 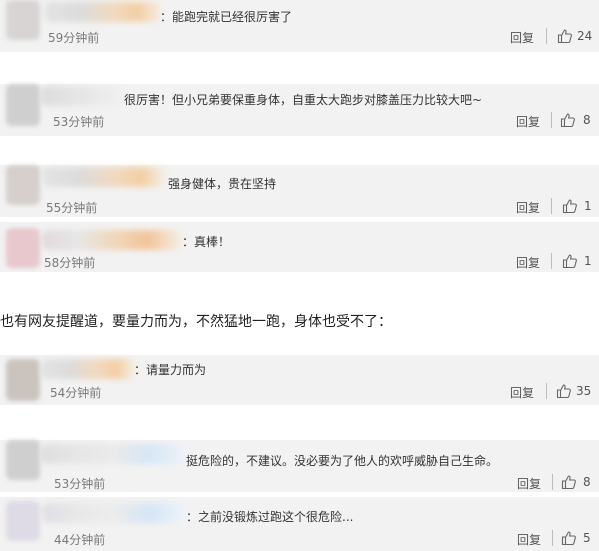 What do you see at coordinates (76, 393) in the screenshot?
I see `comment-time: 54分钟前` at bounding box center [76, 393].